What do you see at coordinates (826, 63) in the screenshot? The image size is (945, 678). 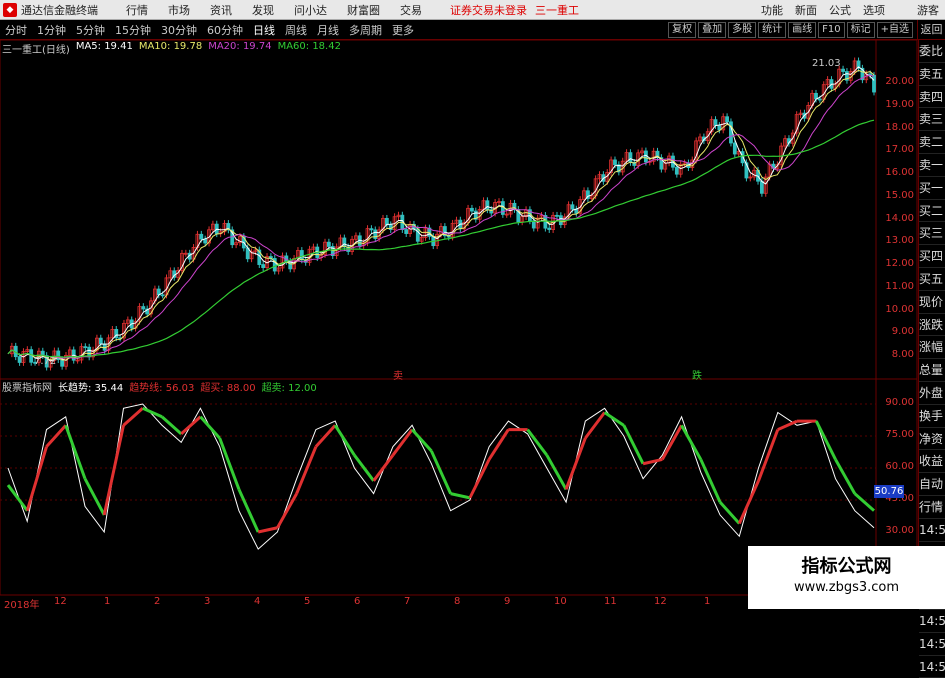 I see `high-price-label: 21.03` at bounding box center [826, 63].